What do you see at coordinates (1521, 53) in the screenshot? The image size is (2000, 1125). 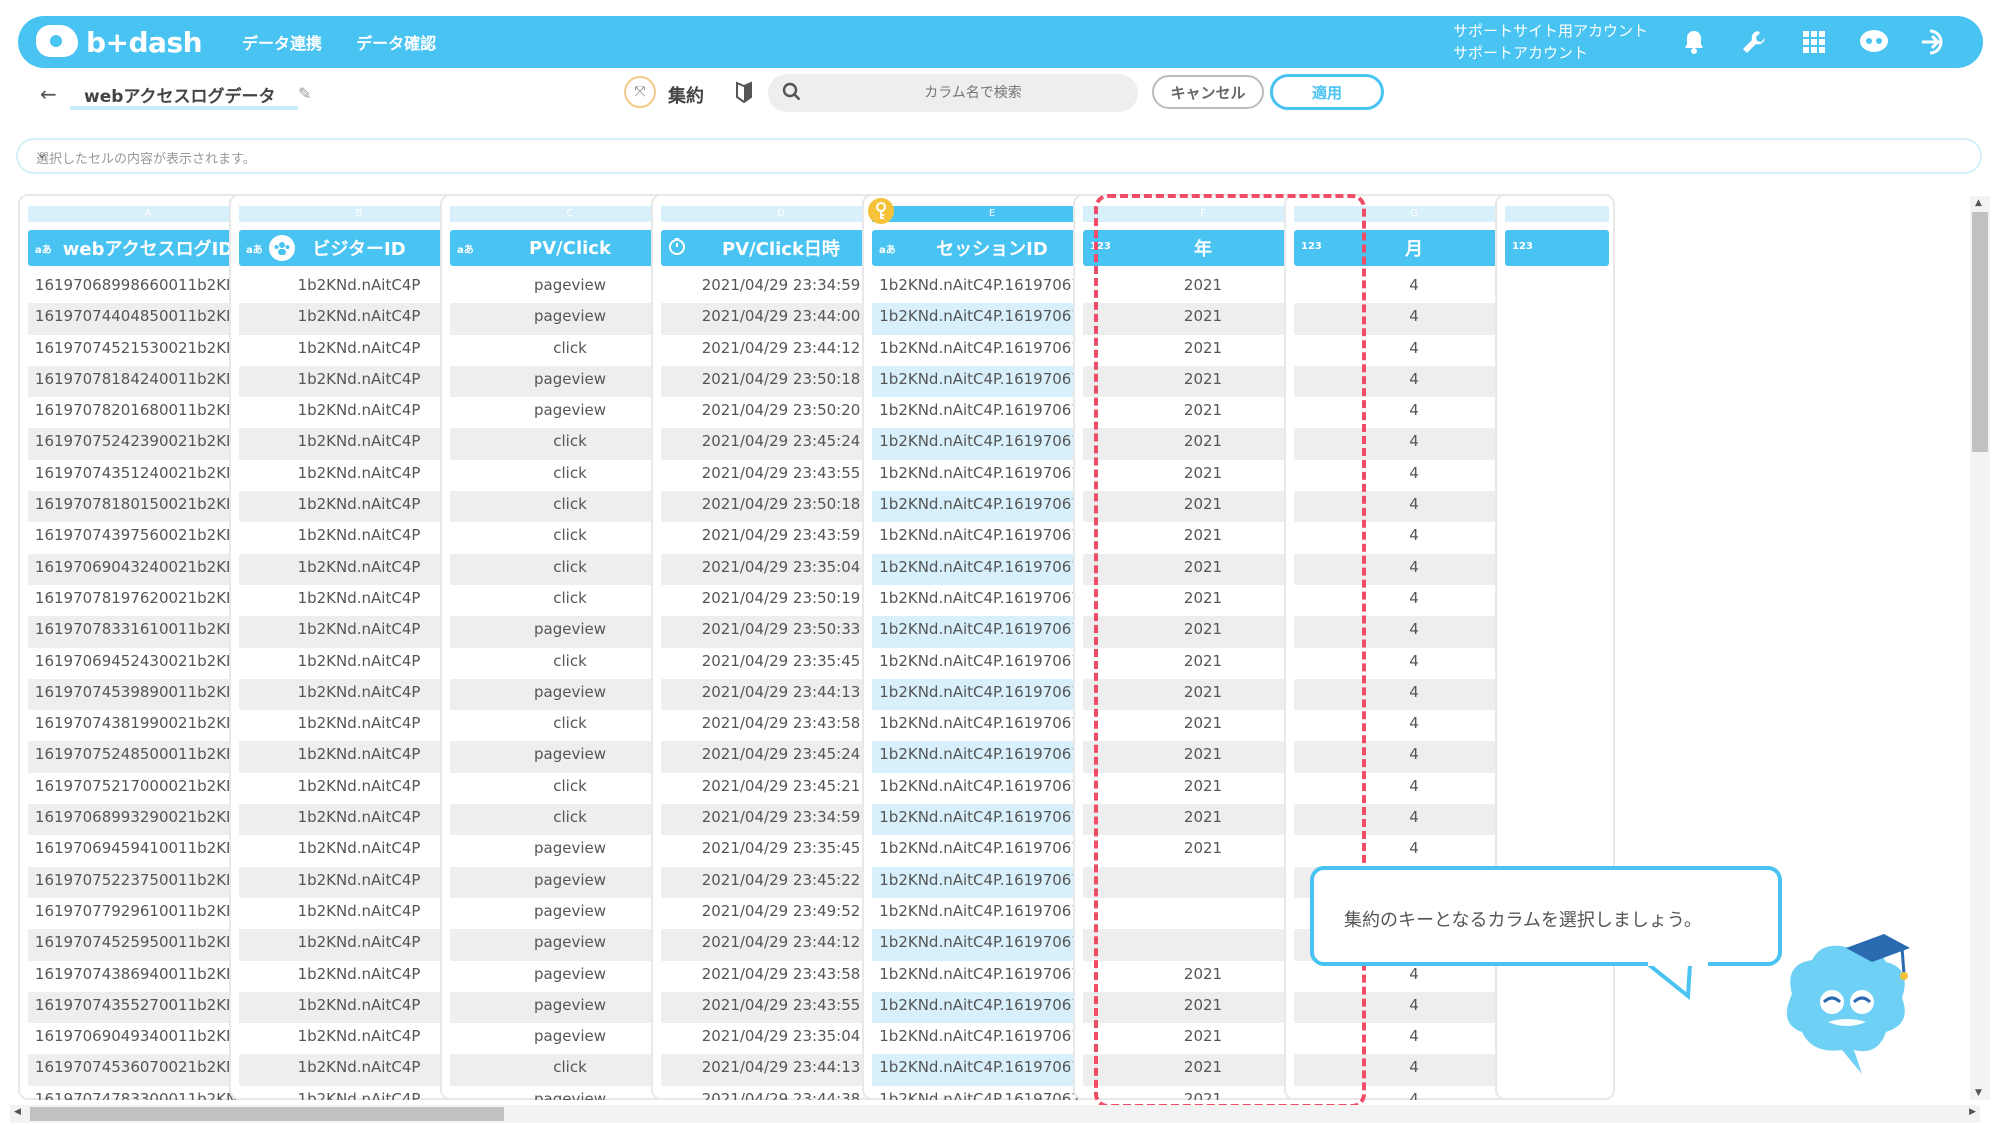 I see `account-line-2: サポートアカウント` at bounding box center [1521, 53].